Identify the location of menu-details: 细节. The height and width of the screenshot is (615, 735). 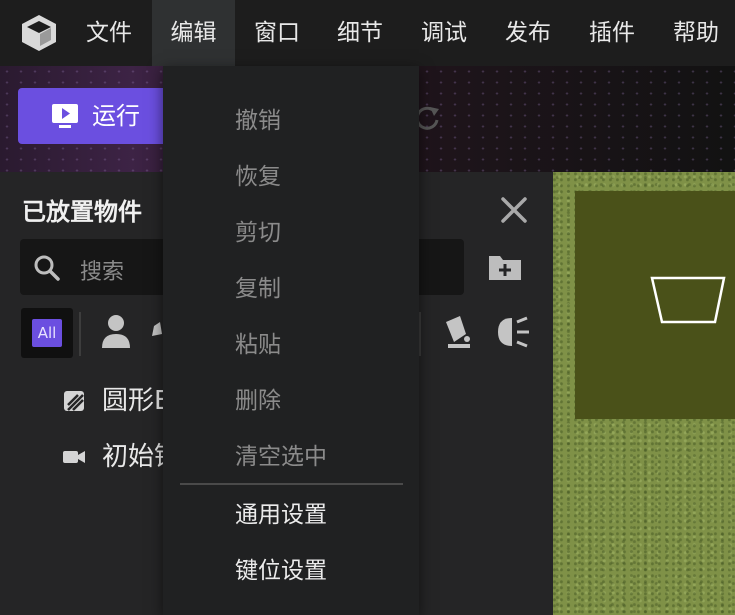
(360, 33).